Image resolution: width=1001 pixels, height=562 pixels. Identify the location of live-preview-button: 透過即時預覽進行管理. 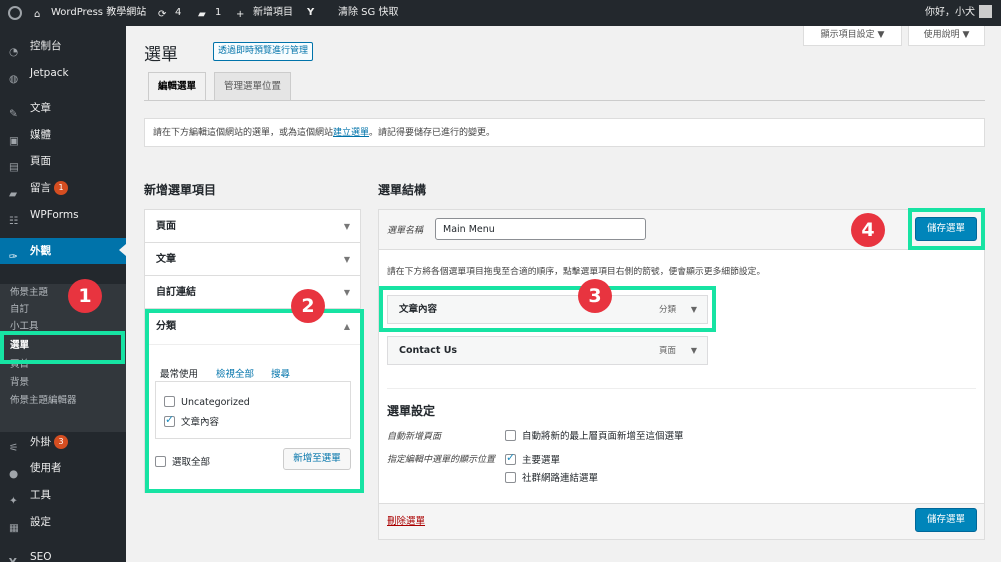
(263, 51).